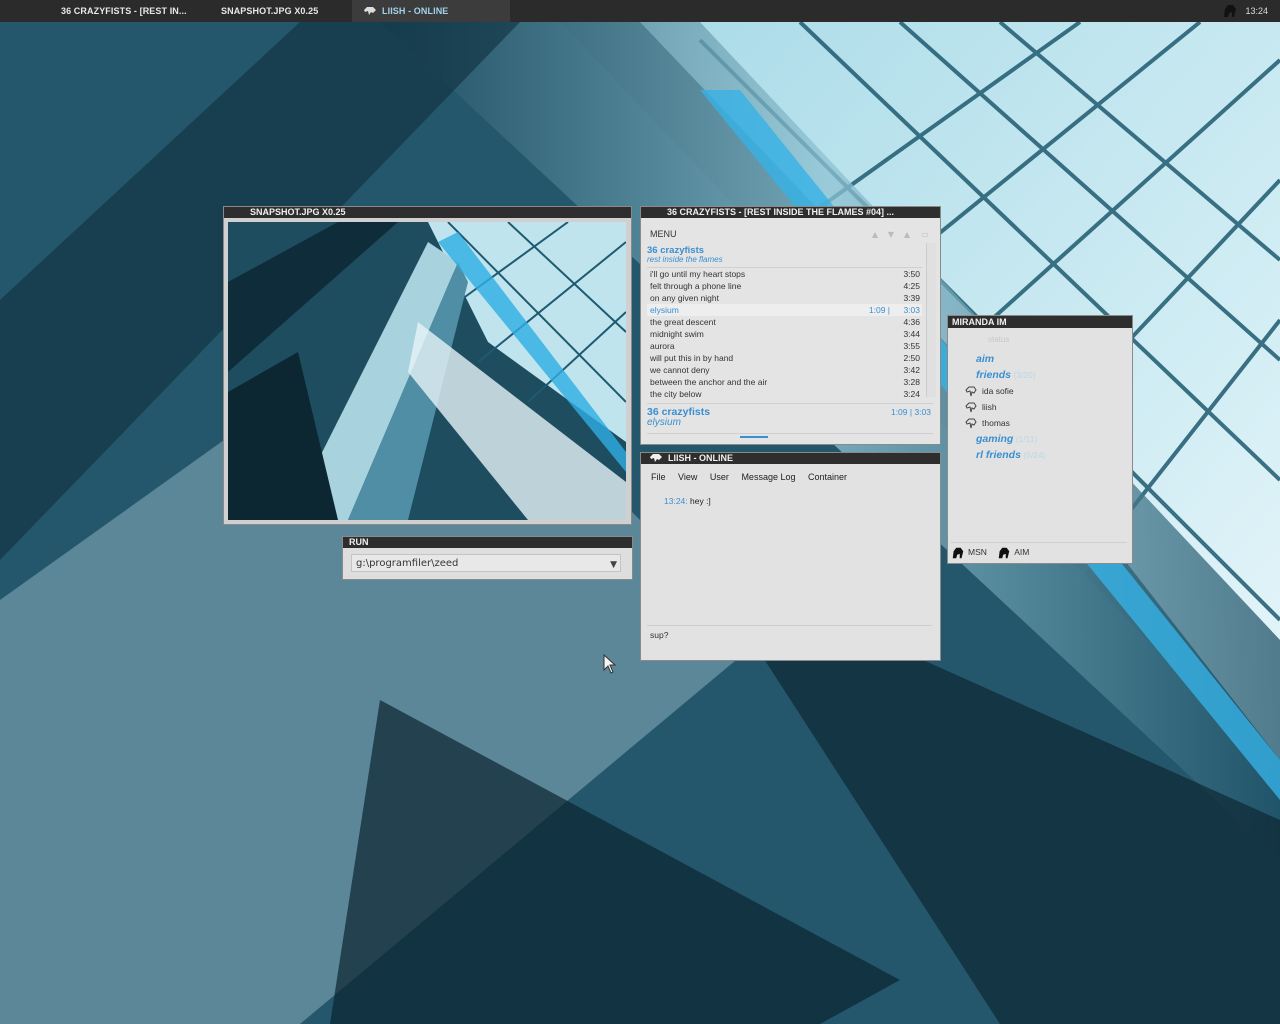 The width and height of the screenshot is (1280, 1024). What do you see at coordinates (1046, 359) in the screenshot?
I see `group-aim: aim` at bounding box center [1046, 359].